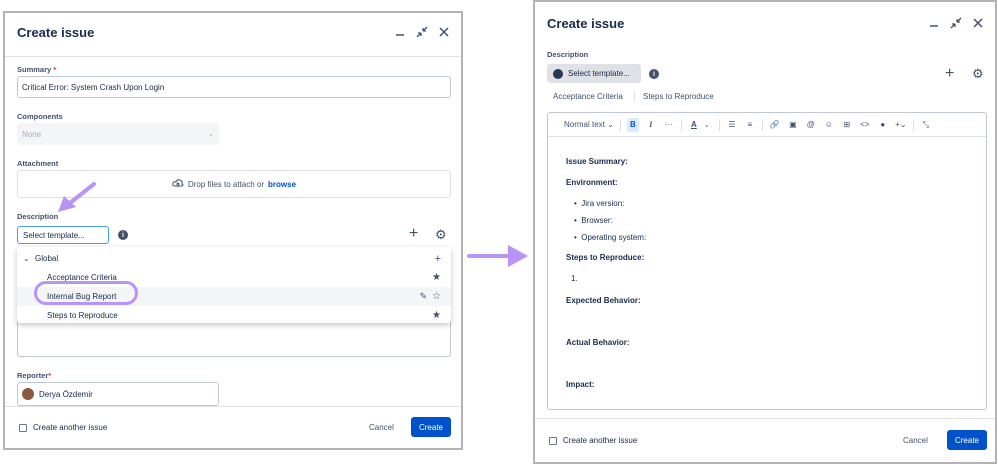 This screenshot has height=472, width=998. What do you see at coordinates (901, 125) in the screenshot?
I see `insert-plus-icon: +⌄` at bounding box center [901, 125].